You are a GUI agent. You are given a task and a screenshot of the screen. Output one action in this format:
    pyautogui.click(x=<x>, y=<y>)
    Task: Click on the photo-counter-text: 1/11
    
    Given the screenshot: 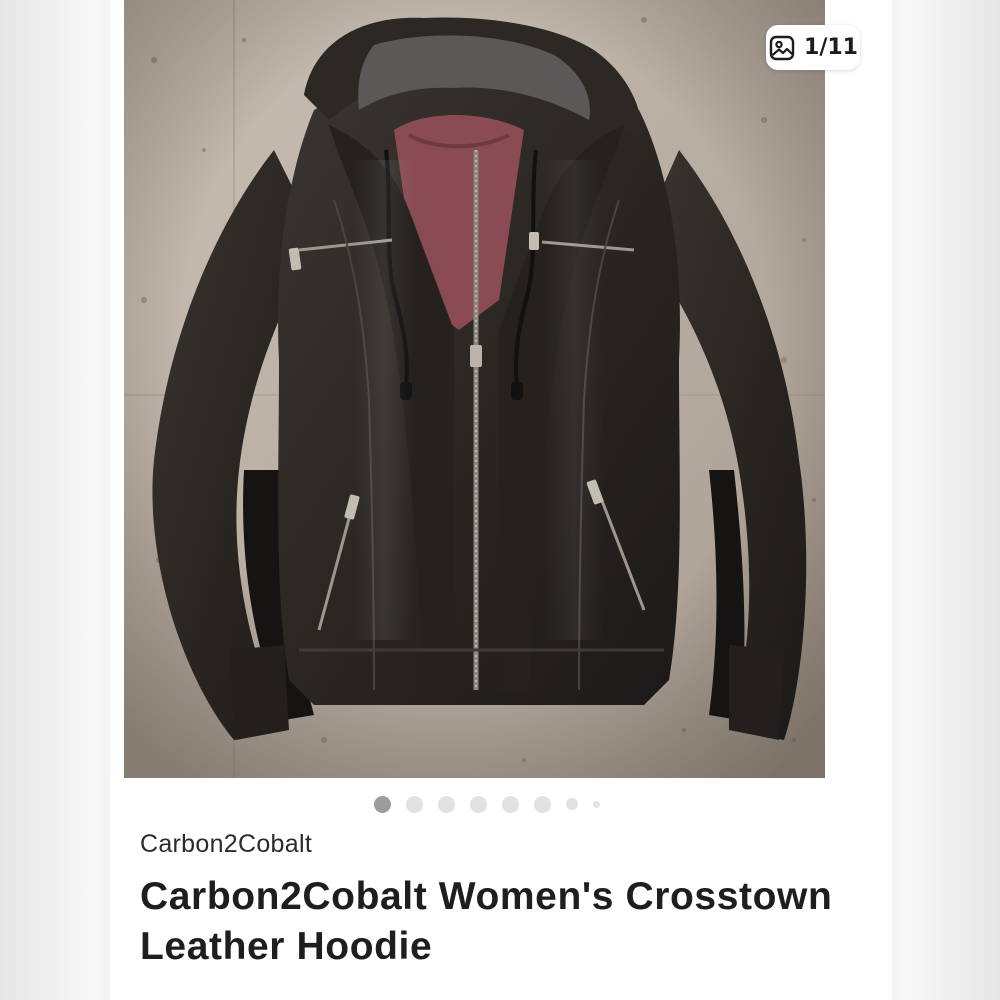 What is the action you would take?
    pyautogui.click(x=831, y=47)
    